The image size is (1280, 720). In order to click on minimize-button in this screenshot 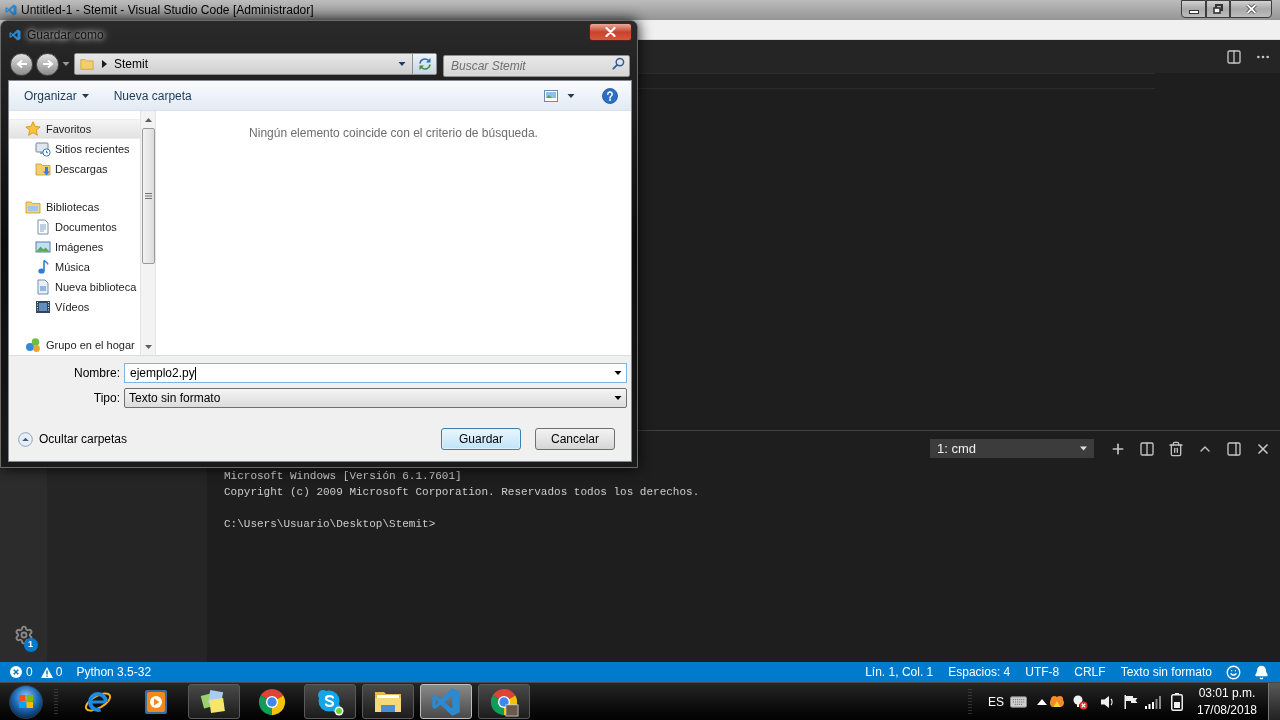, I will do `click(1193, 9)`.